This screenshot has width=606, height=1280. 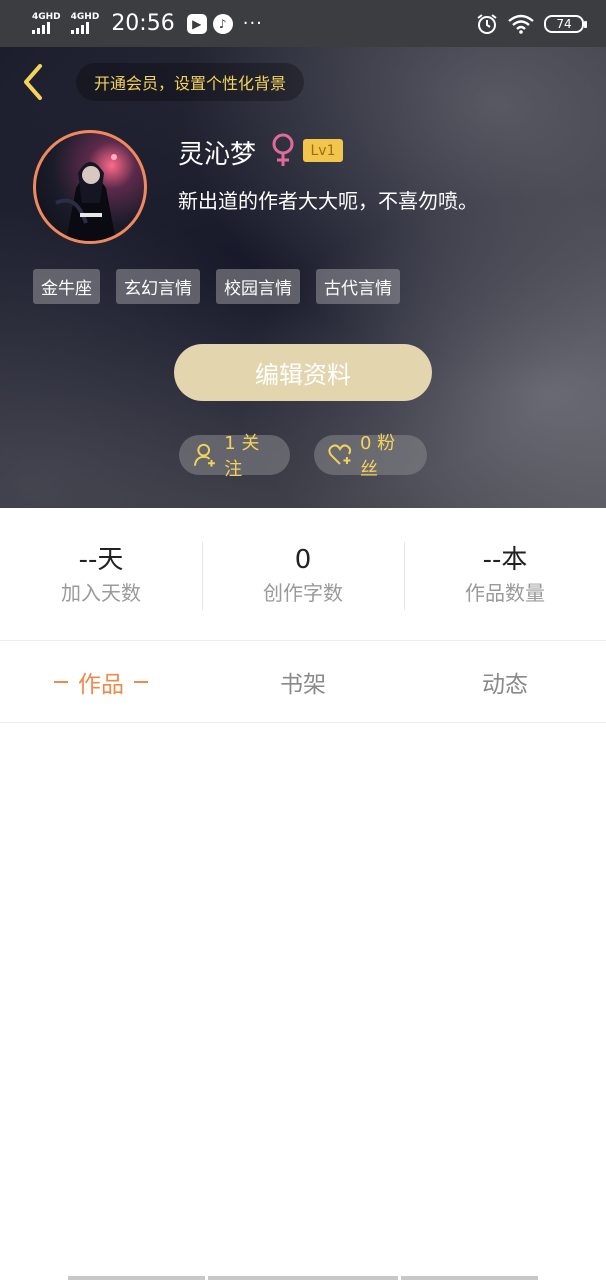 I want to click on fans-button: 0 粉丝, so click(x=370, y=456).